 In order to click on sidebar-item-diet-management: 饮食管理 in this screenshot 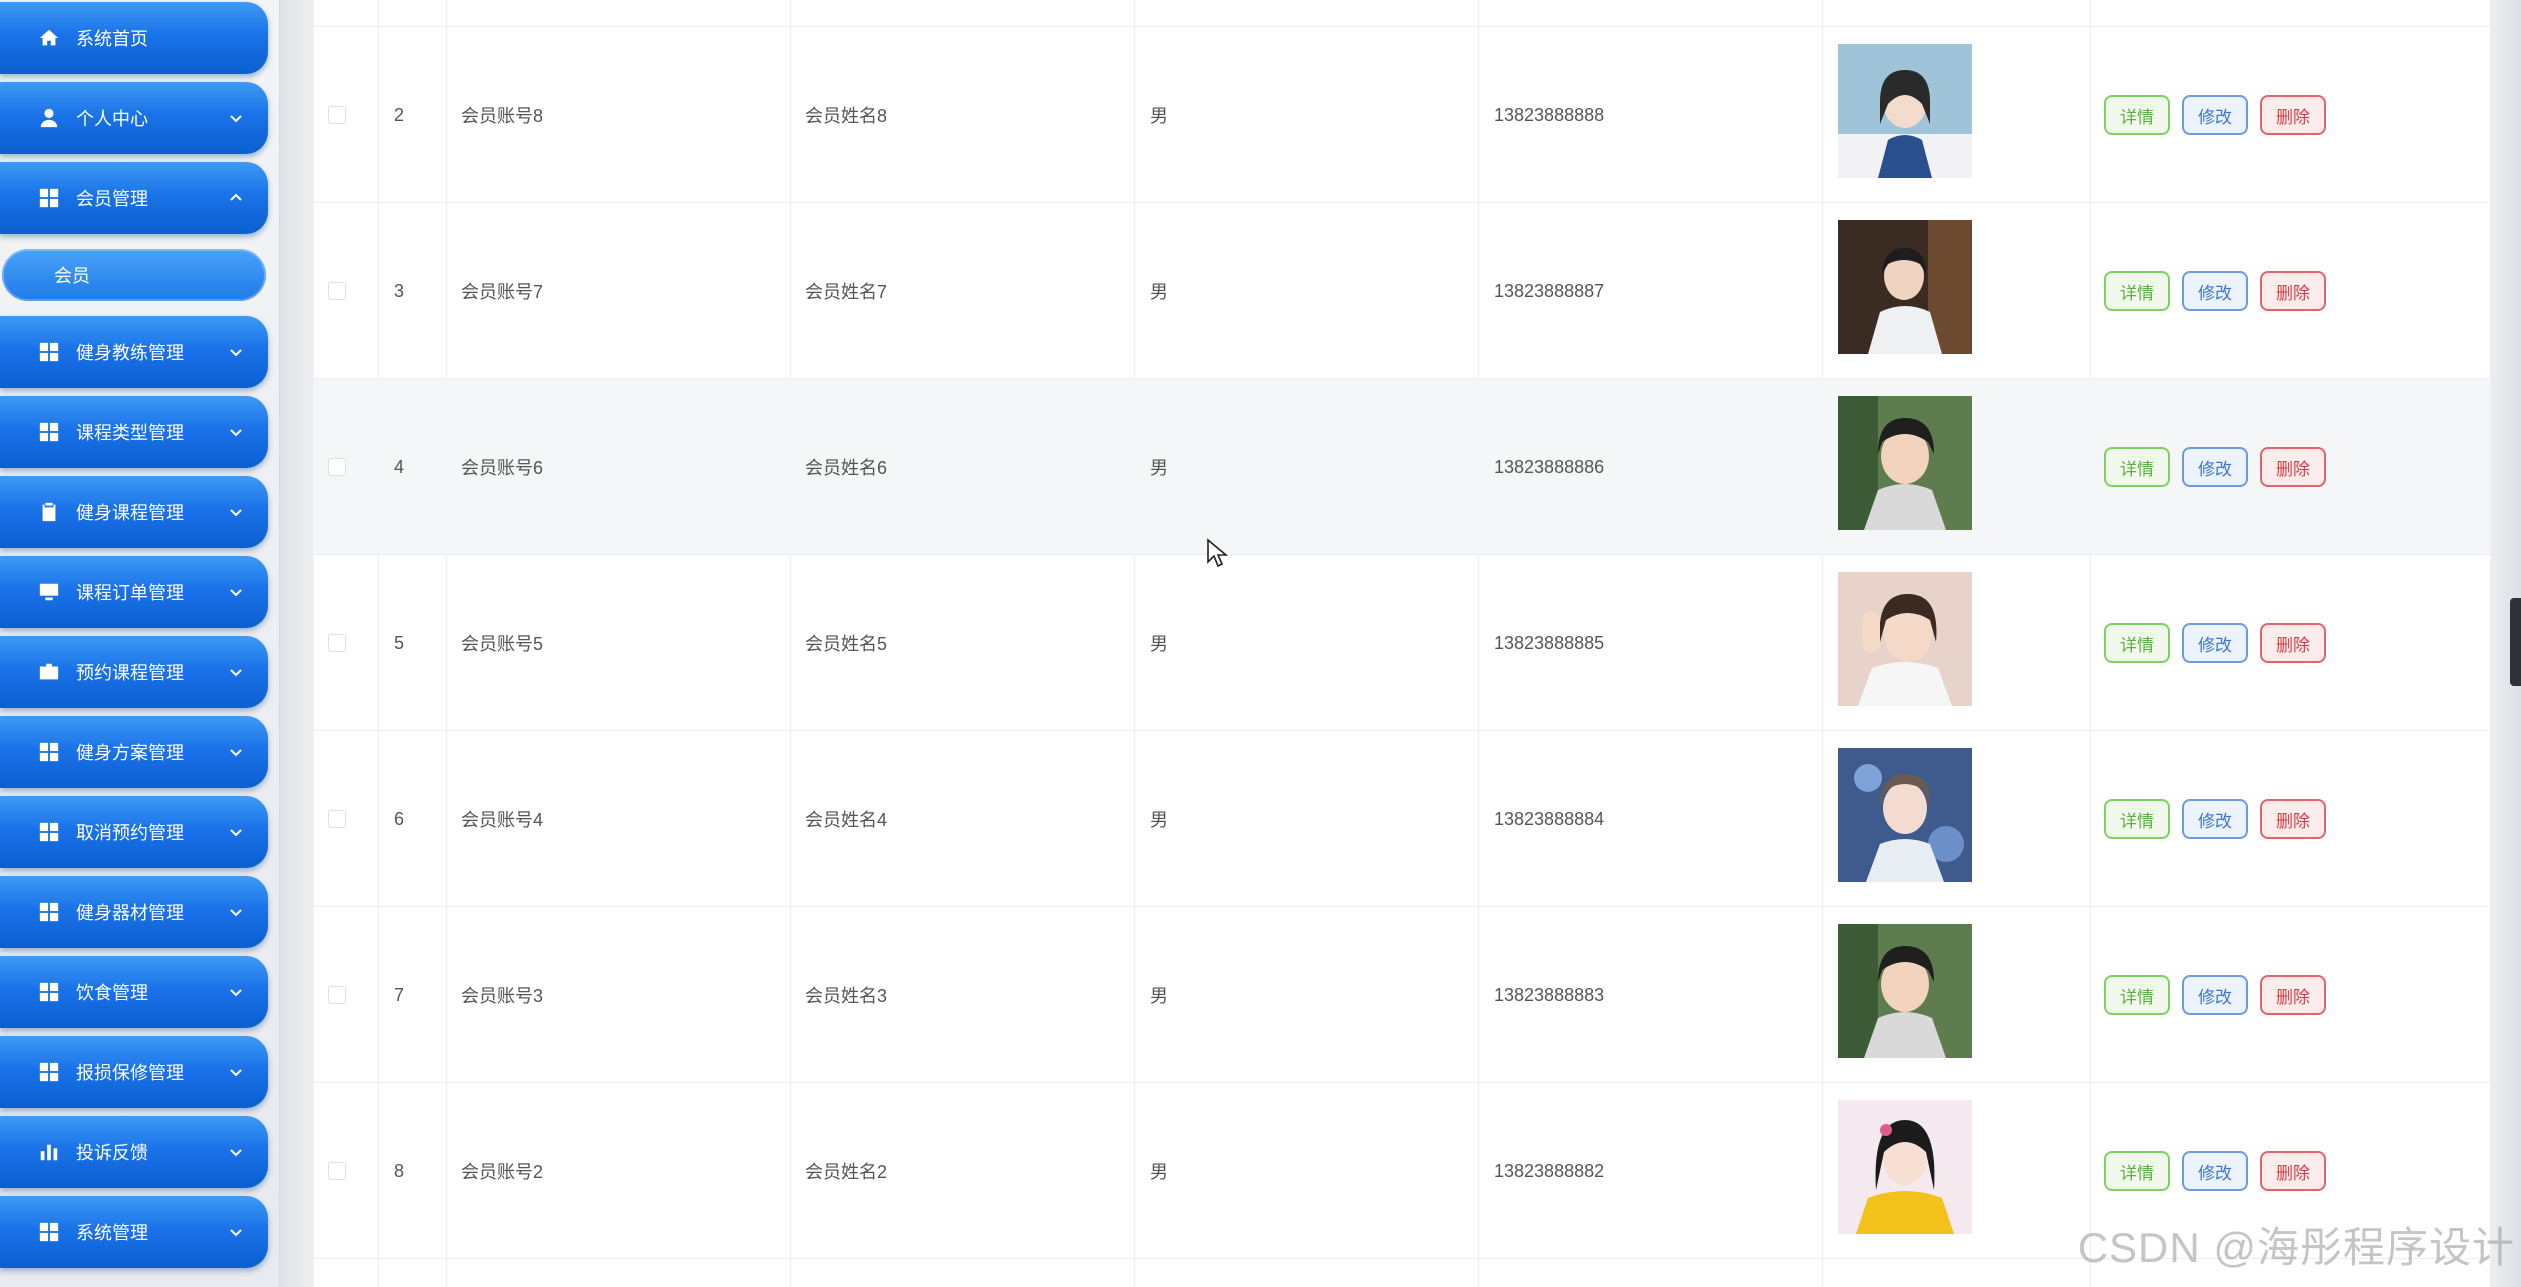, I will do `click(134, 992)`.